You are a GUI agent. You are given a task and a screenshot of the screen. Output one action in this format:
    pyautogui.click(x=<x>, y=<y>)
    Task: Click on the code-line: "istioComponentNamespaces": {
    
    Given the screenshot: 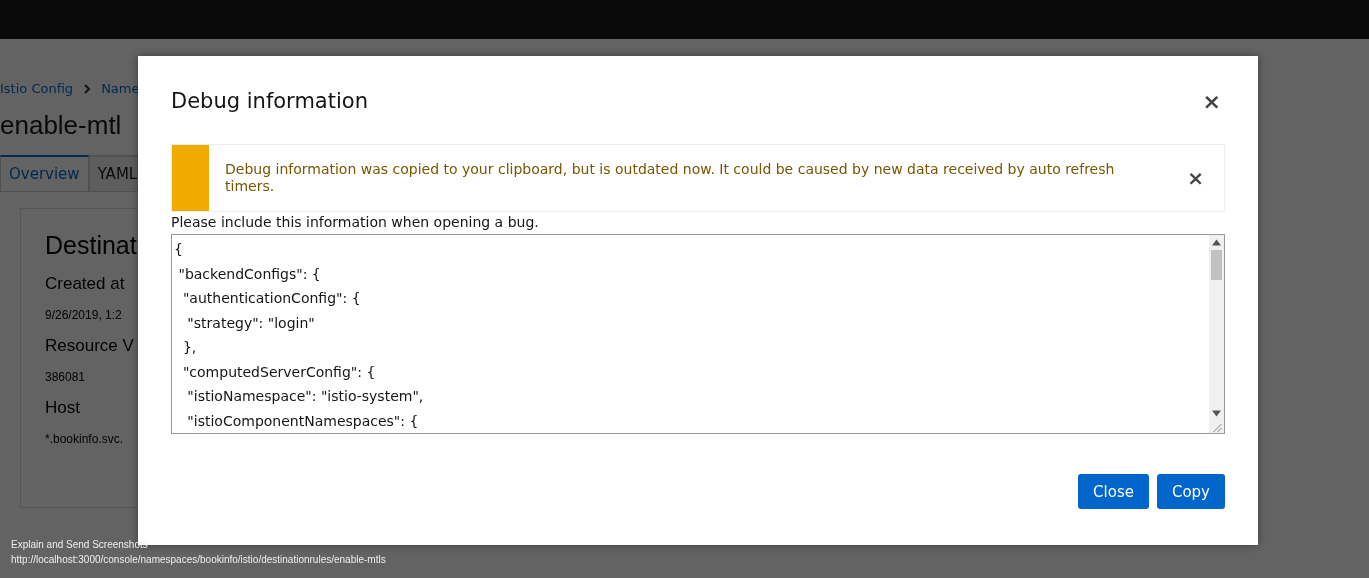 What is the action you would take?
    pyautogui.click(x=303, y=421)
    